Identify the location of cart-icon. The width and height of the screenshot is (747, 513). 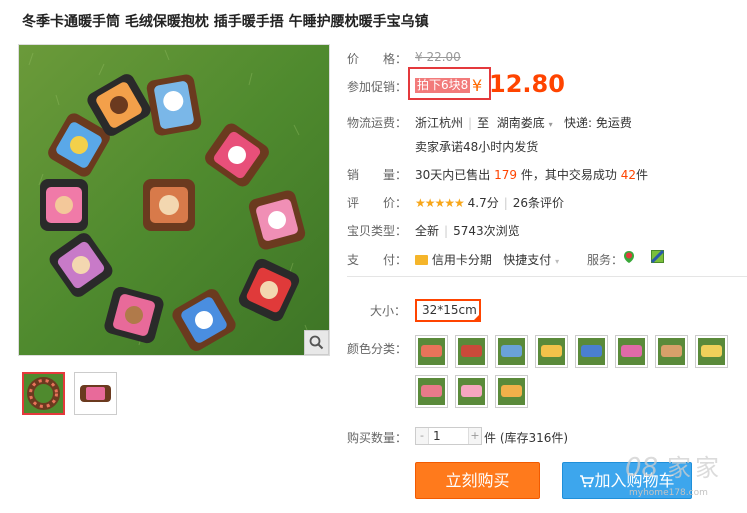
(587, 482).